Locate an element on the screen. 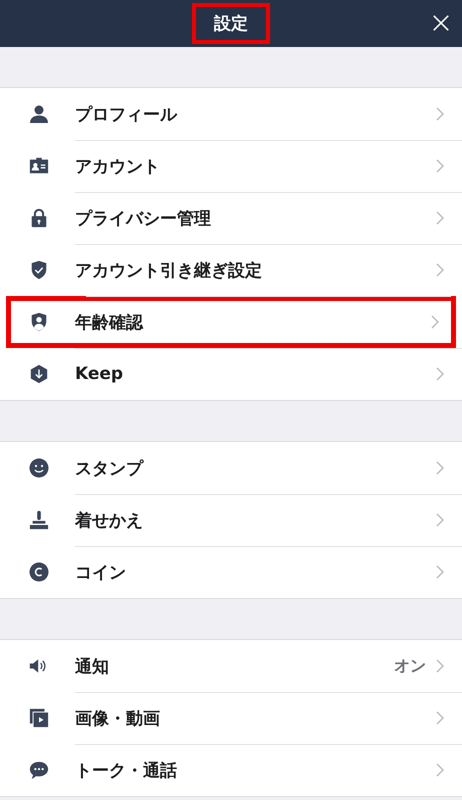  screen-title: 設定 is located at coordinates (231, 23).